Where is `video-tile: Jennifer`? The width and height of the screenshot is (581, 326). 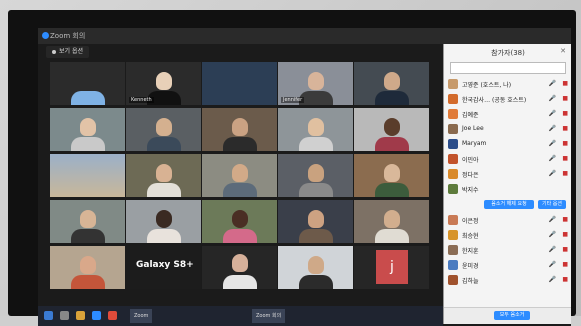 video-tile: Jennifer is located at coordinates (315, 83).